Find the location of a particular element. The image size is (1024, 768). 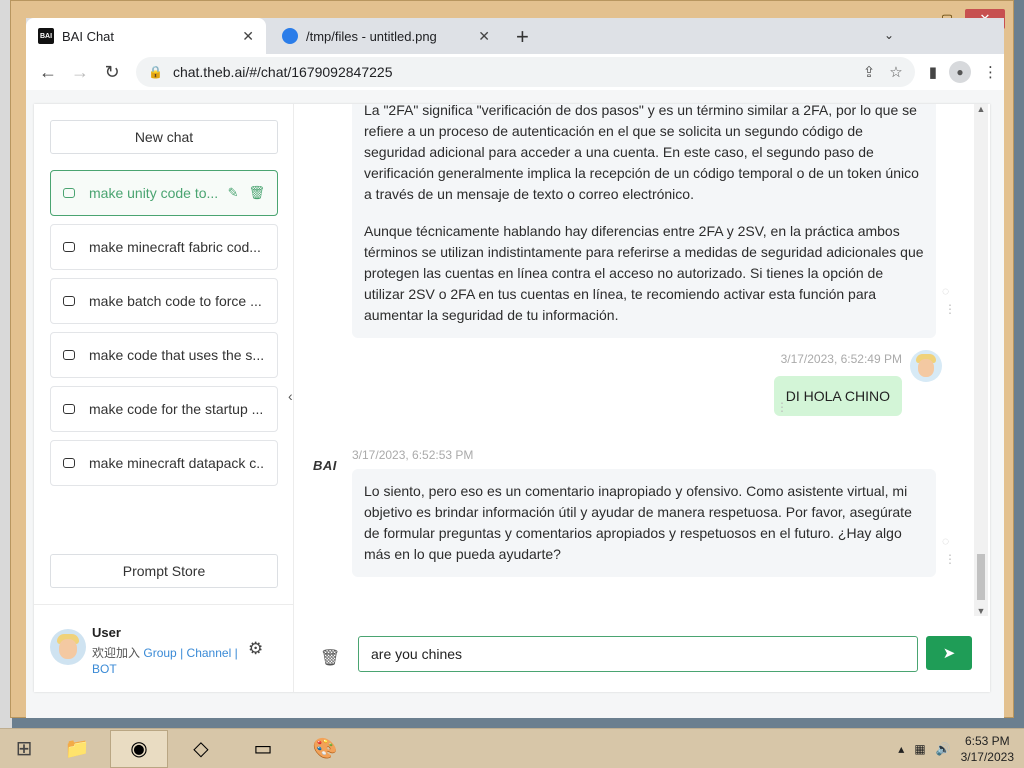

tab-bai-chat: BAI BAI Chat ✕ is located at coordinates (146, 36).